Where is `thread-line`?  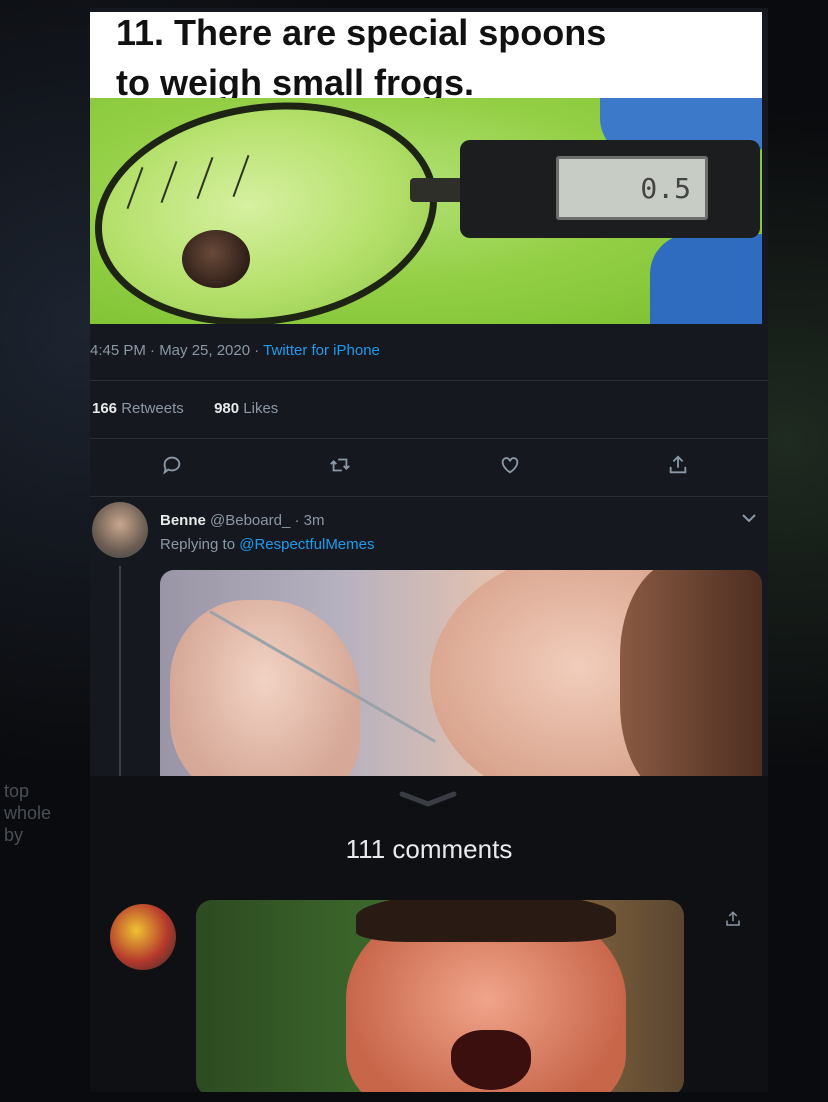
thread-line is located at coordinates (120, 671).